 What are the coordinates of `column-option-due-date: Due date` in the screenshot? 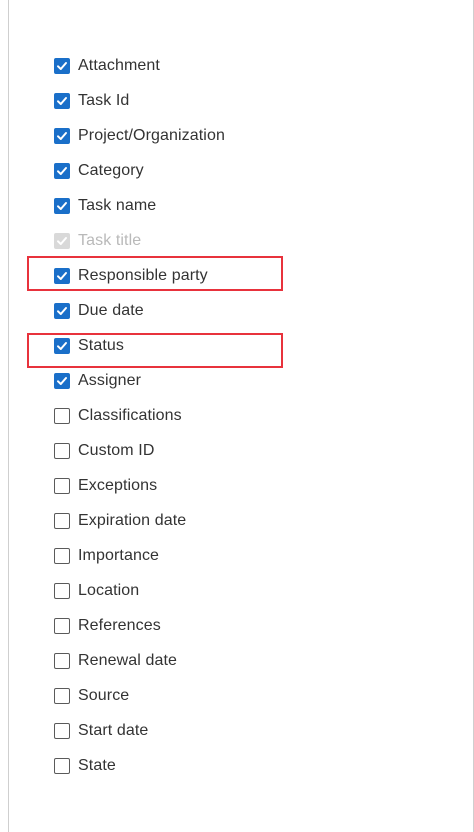 It's located at (241, 310).